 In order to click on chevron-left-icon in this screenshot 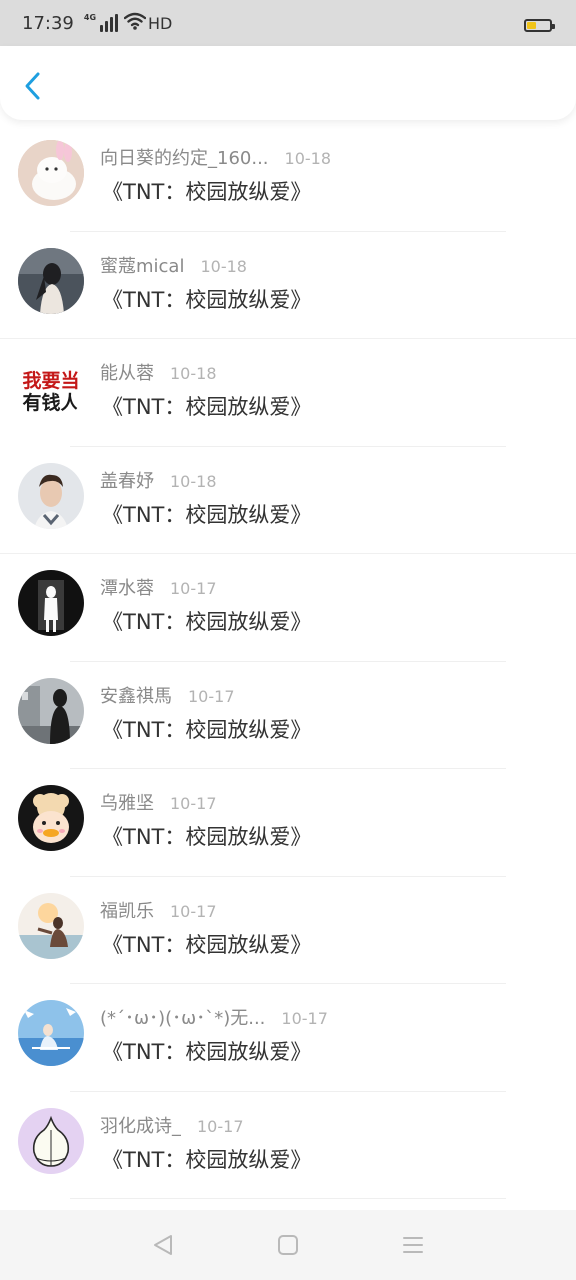, I will do `click(32, 86)`.